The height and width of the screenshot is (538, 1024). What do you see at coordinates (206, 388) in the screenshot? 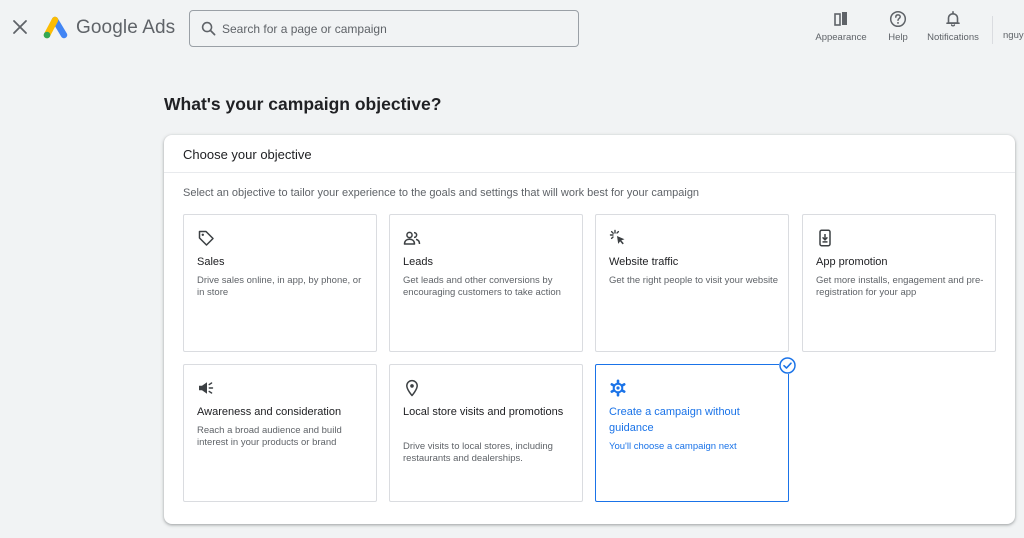
I see `megaphone-icon` at bounding box center [206, 388].